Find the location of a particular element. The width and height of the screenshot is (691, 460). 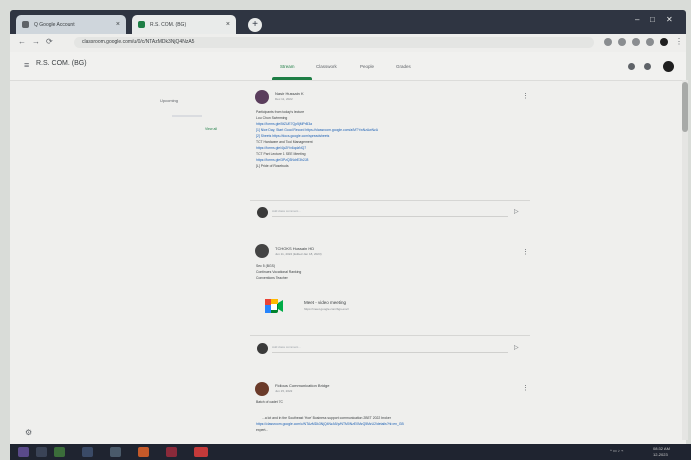

post-author: TCHOKS Hussain HD is located at coordinates (295, 248).